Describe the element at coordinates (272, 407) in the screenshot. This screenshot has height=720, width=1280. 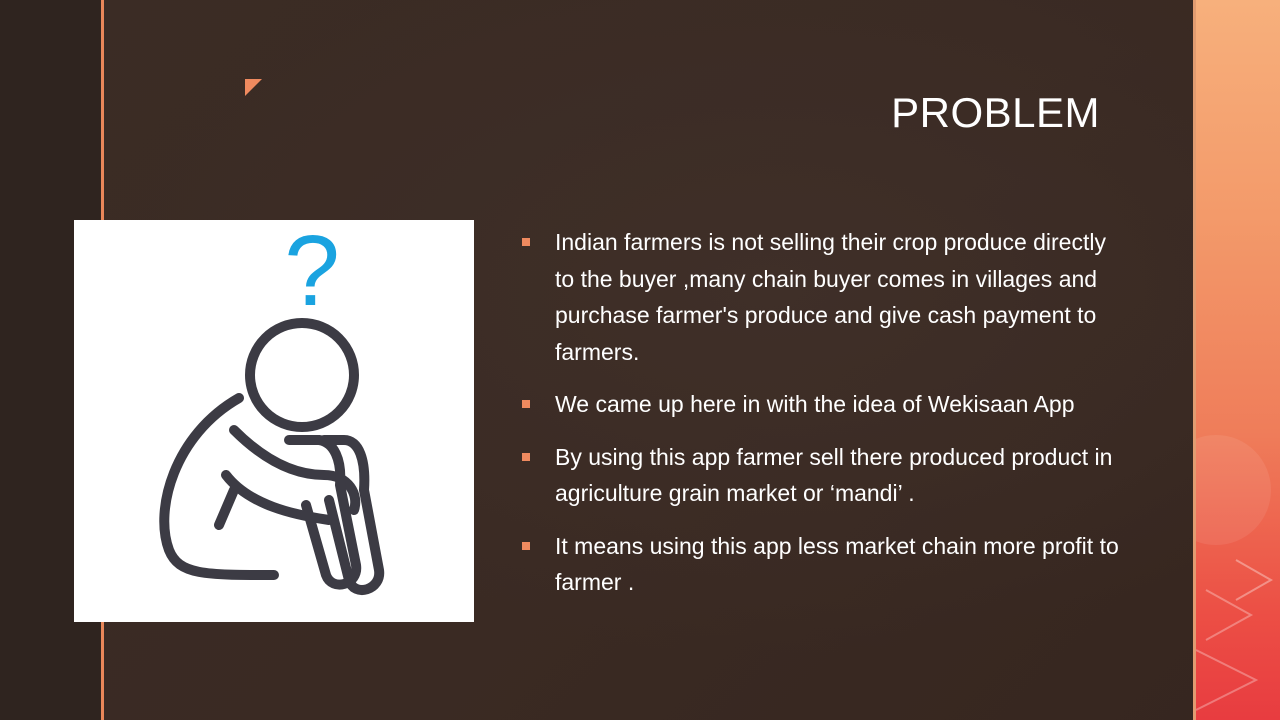
I see `sad-person-hugging-knees-icon: ?` at that location.